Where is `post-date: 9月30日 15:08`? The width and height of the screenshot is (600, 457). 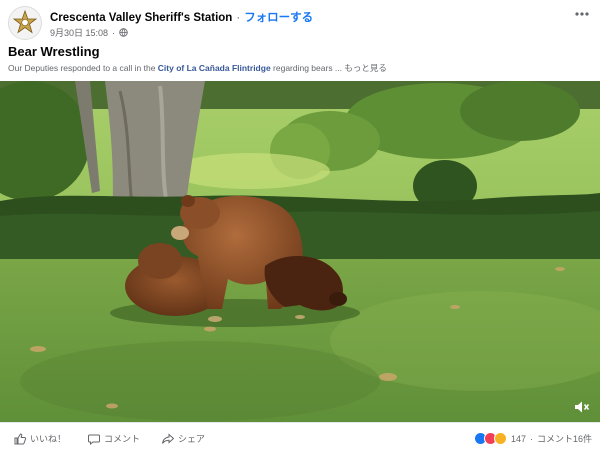 post-date: 9月30日 15:08 is located at coordinates (79, 32).